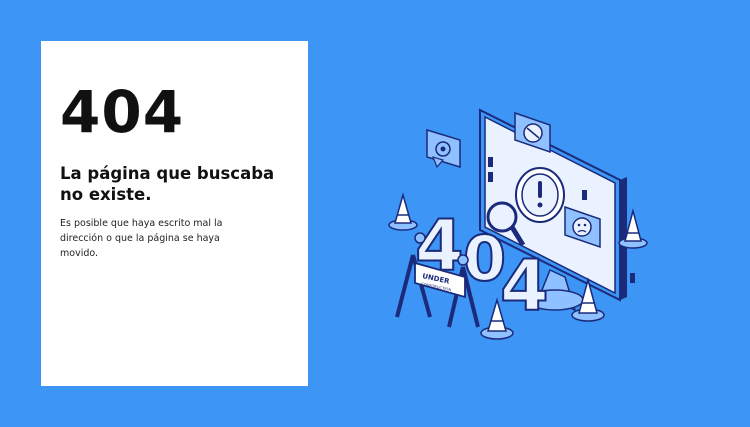  I want to click on gear-bubble-icon, so click(443, 148).